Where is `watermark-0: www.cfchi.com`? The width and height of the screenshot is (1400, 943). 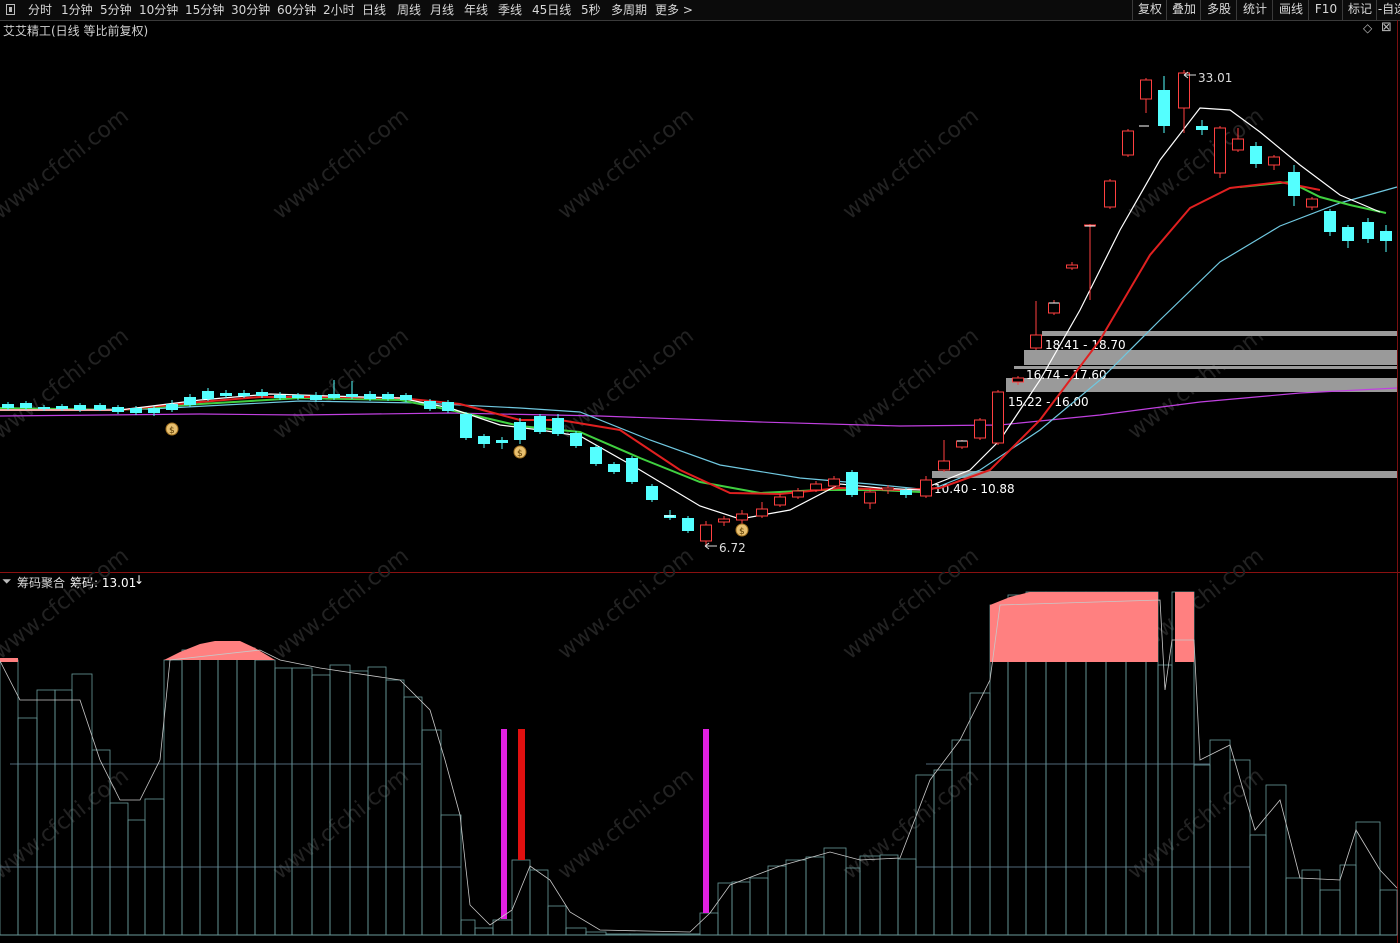
watermark-0: www.cfchi.com is located at coordinates (67, 163).